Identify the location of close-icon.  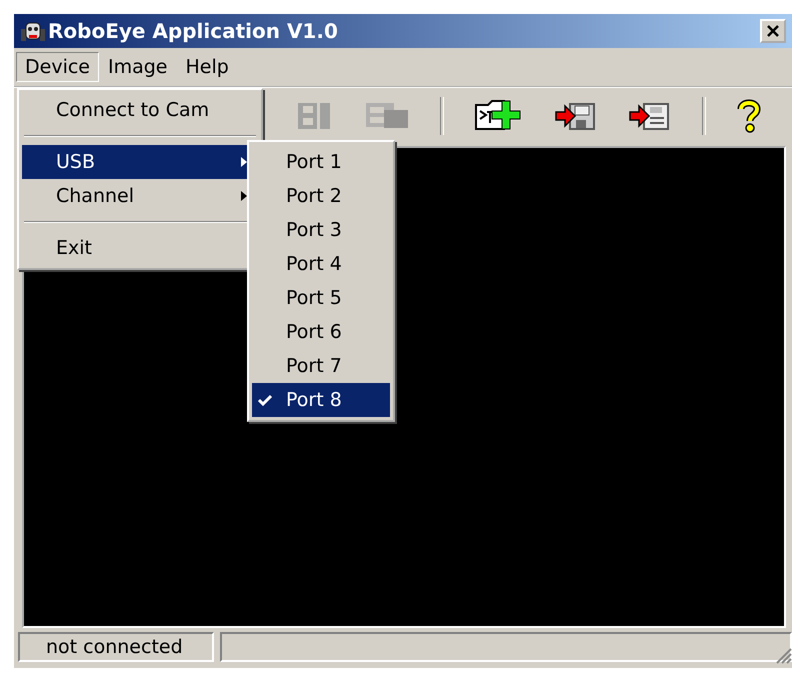
(773, 31).